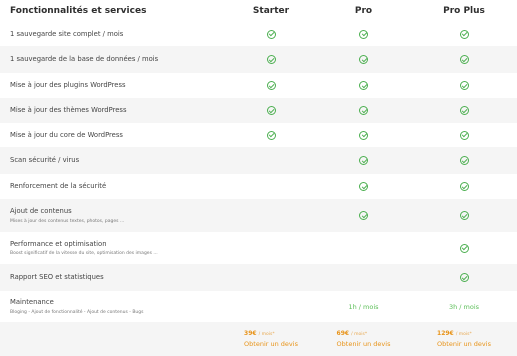 Image resolution: width=517 pixels, height=356 pixels. What do you see at coordinates (258, 85) in the screenshot?
I see `table-row: Mise à jour des plugins WordPress` at bounding box center [258, 85].